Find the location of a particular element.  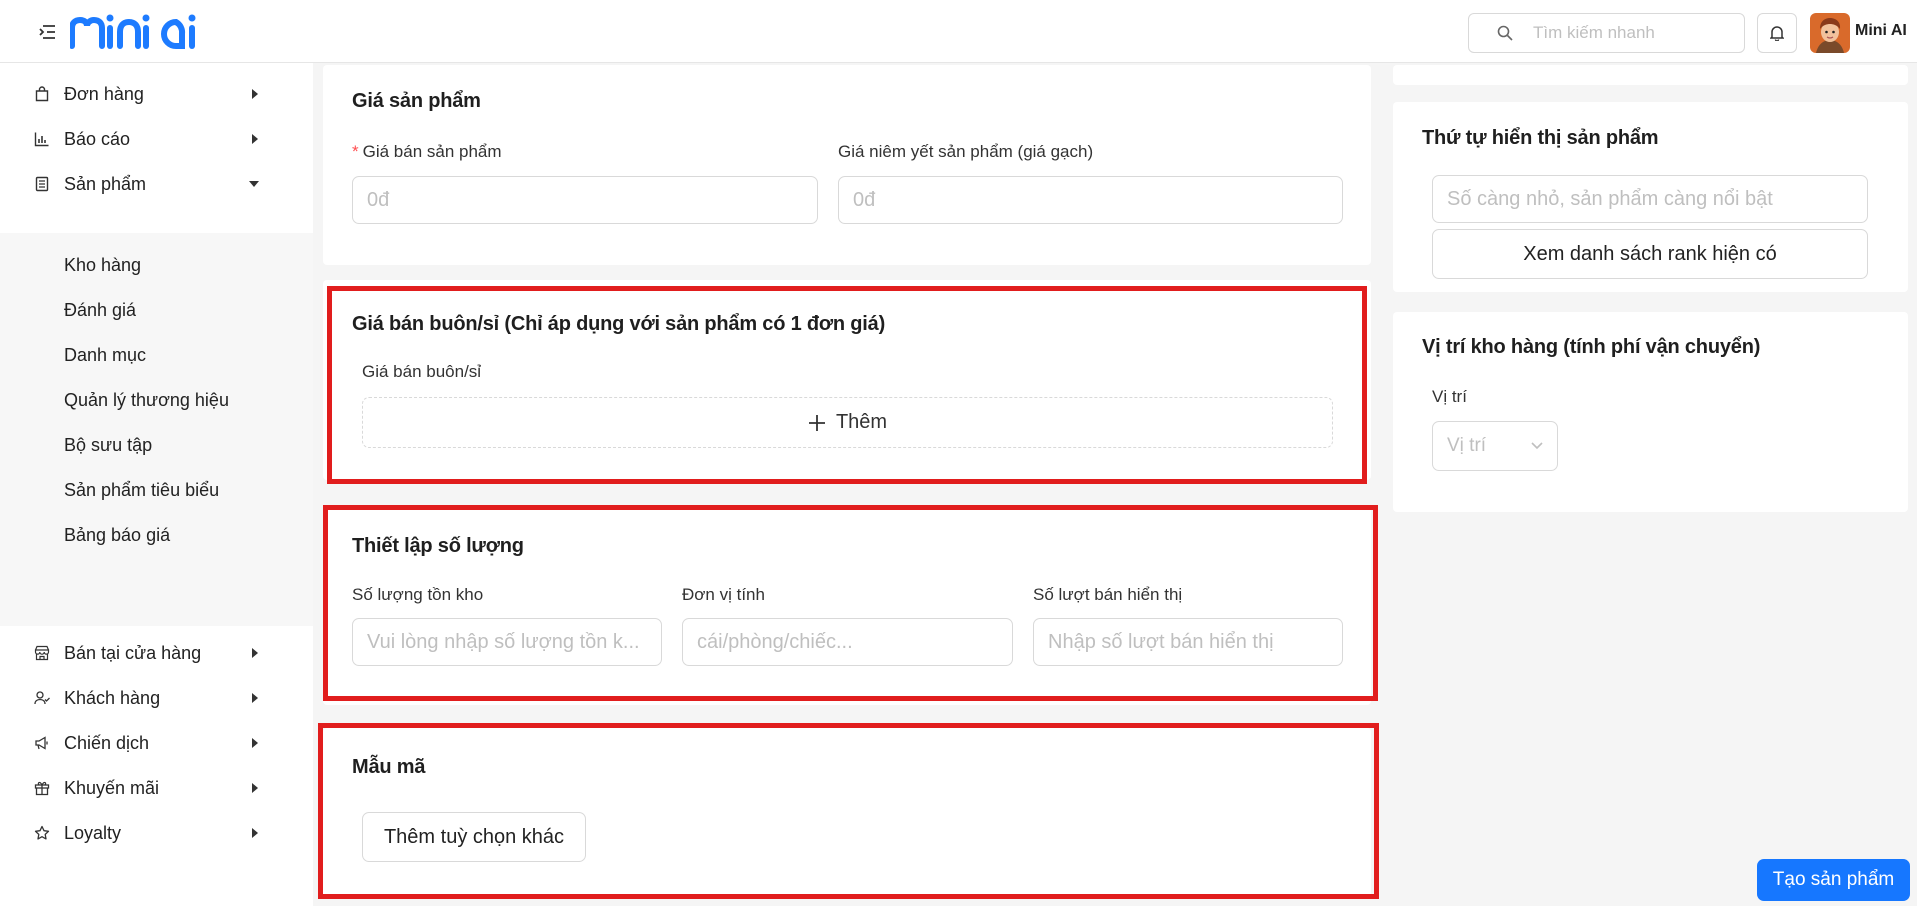

chevron-down-icon is located at coordinates (1537, 446).